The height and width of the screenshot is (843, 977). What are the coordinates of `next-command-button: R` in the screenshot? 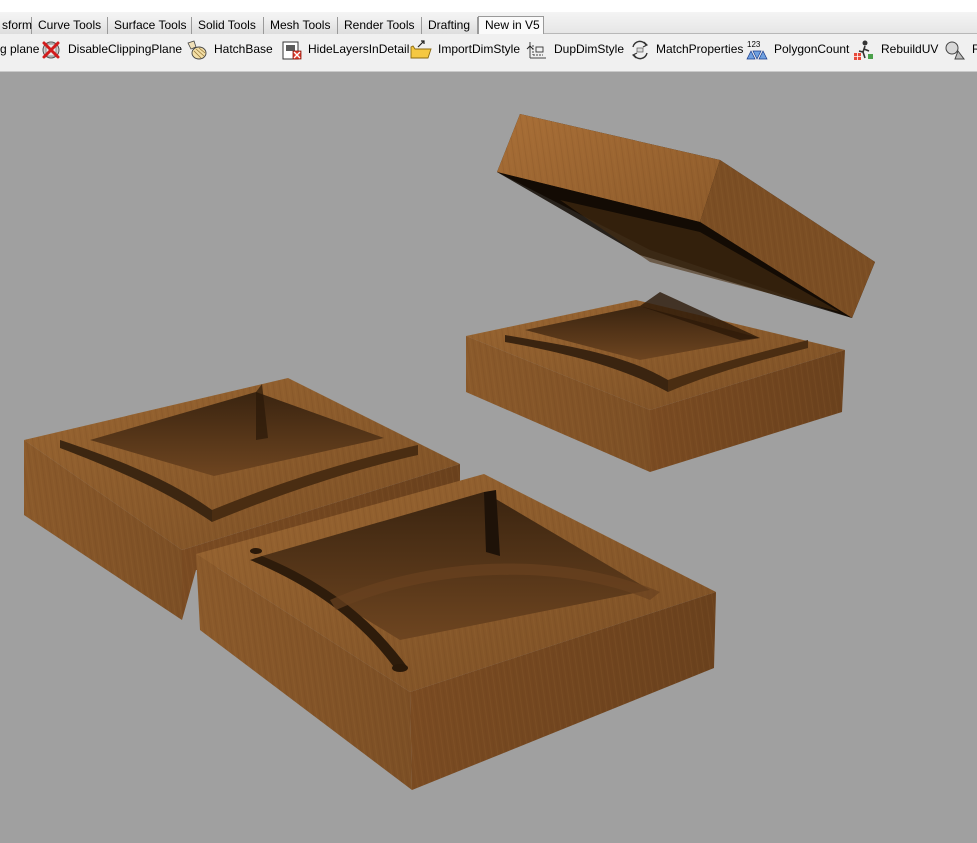 It's located at (960, 50).